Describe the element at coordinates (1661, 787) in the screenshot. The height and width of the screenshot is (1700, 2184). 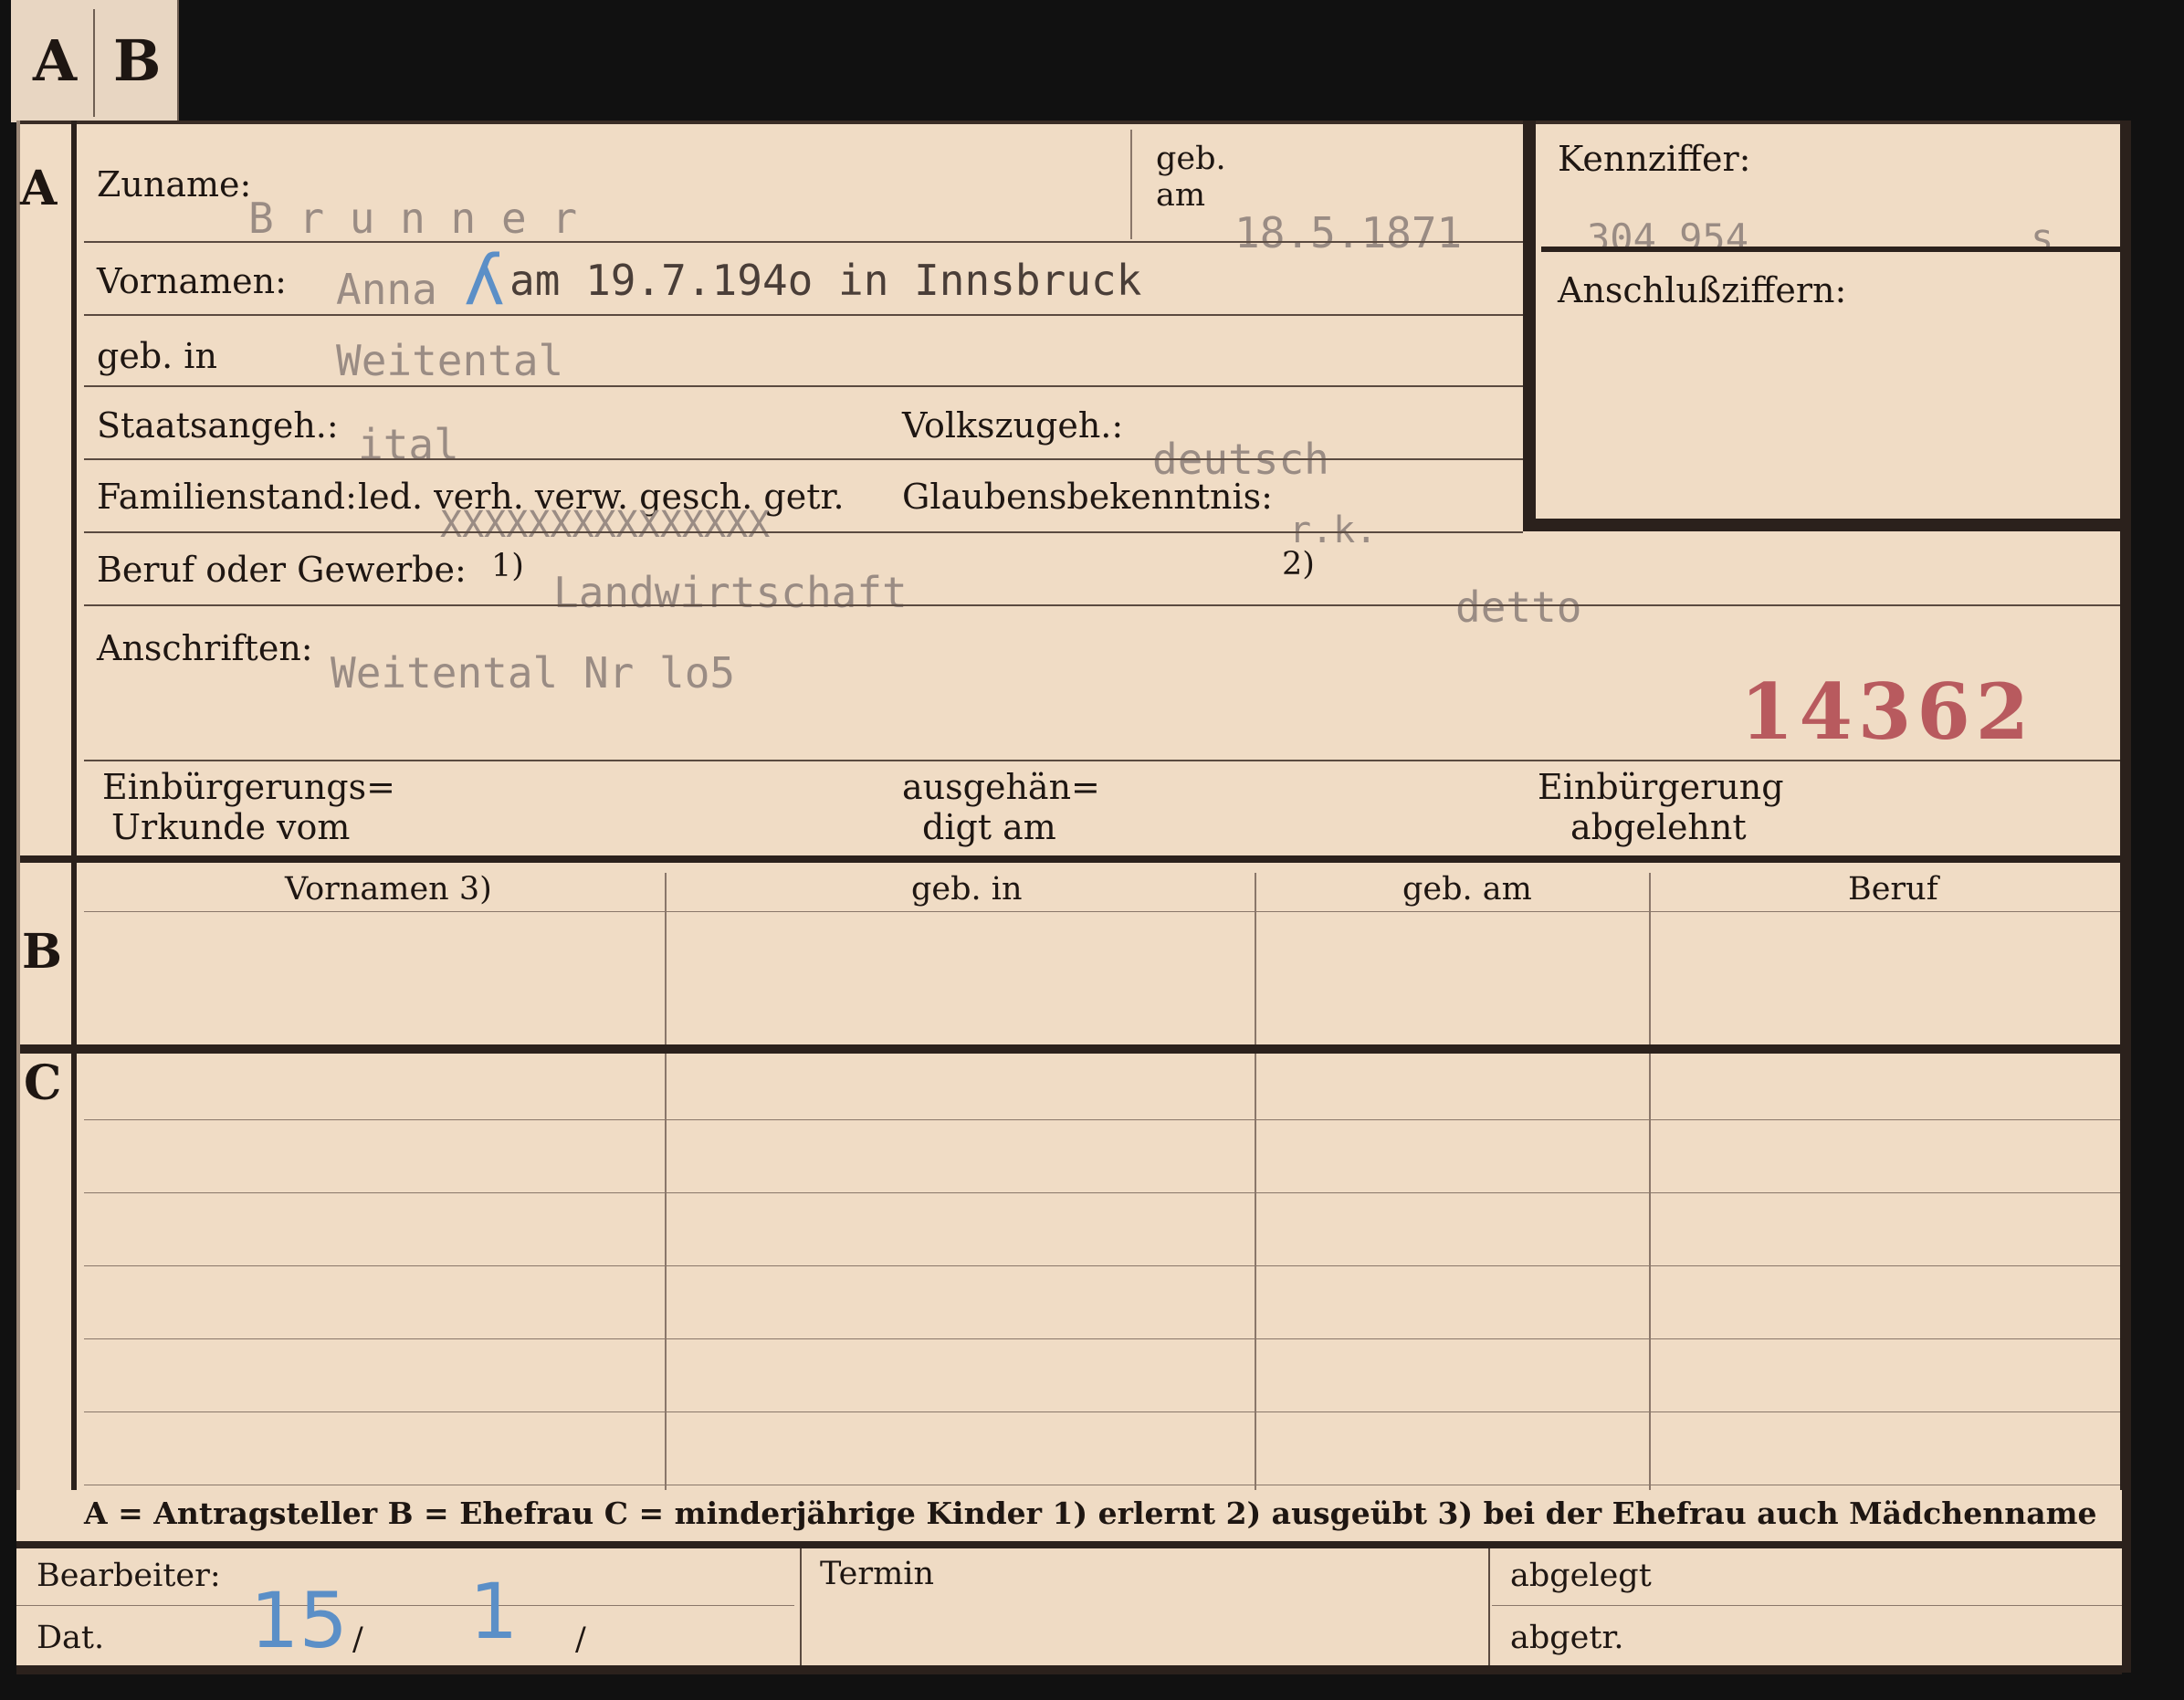
I see `naturalization-refused-label-1: Einbürgerung` at that location.